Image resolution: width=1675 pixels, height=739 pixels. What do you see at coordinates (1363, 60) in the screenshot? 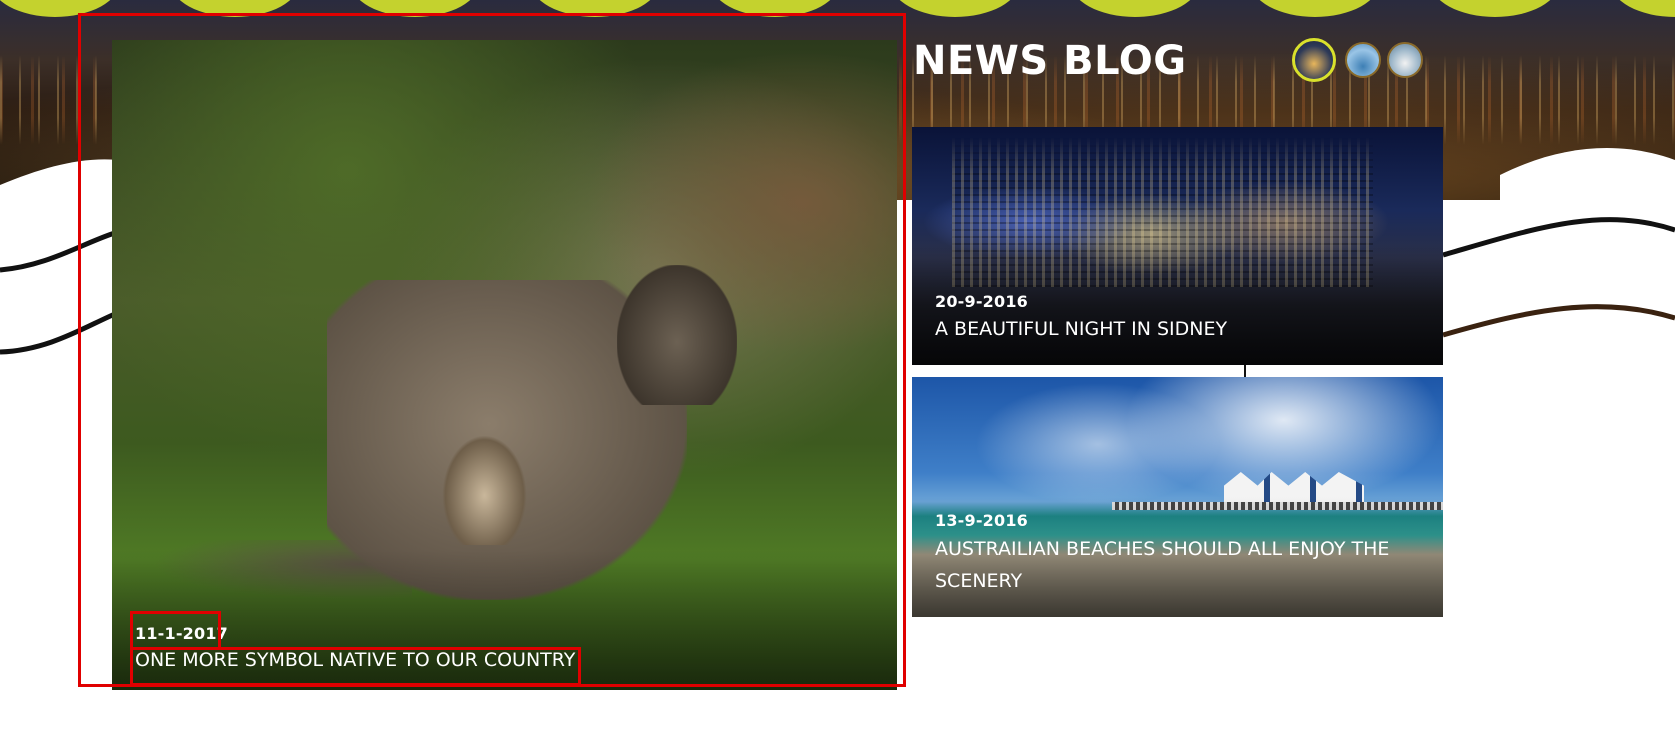
I see `selector-dot-beach` at bounding box center [1363, 60].